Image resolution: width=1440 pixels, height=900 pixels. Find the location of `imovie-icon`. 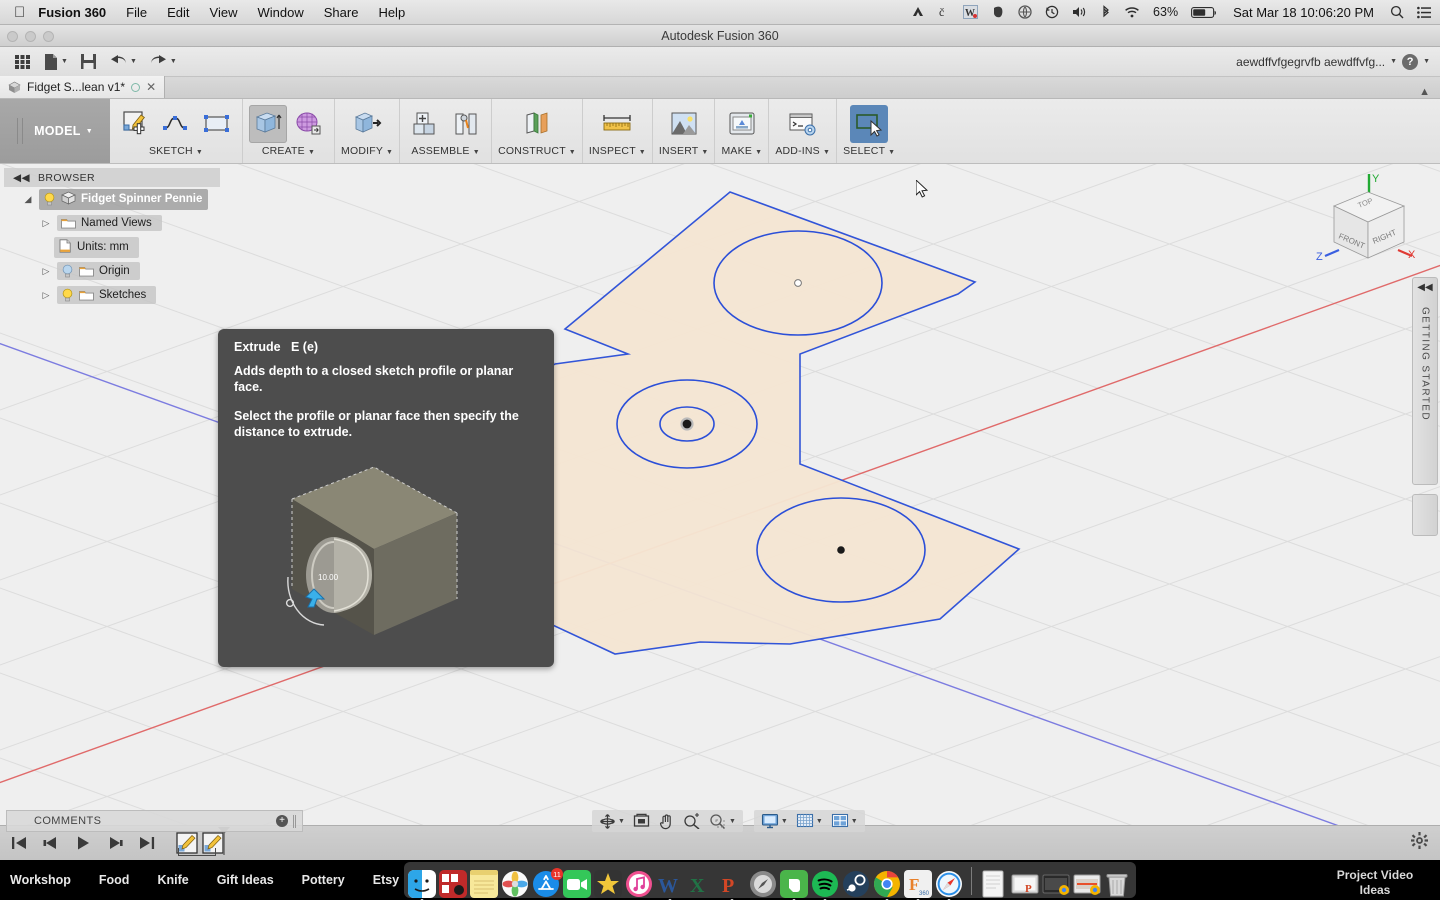

imovie-icon is located at coordinates (608, 884).